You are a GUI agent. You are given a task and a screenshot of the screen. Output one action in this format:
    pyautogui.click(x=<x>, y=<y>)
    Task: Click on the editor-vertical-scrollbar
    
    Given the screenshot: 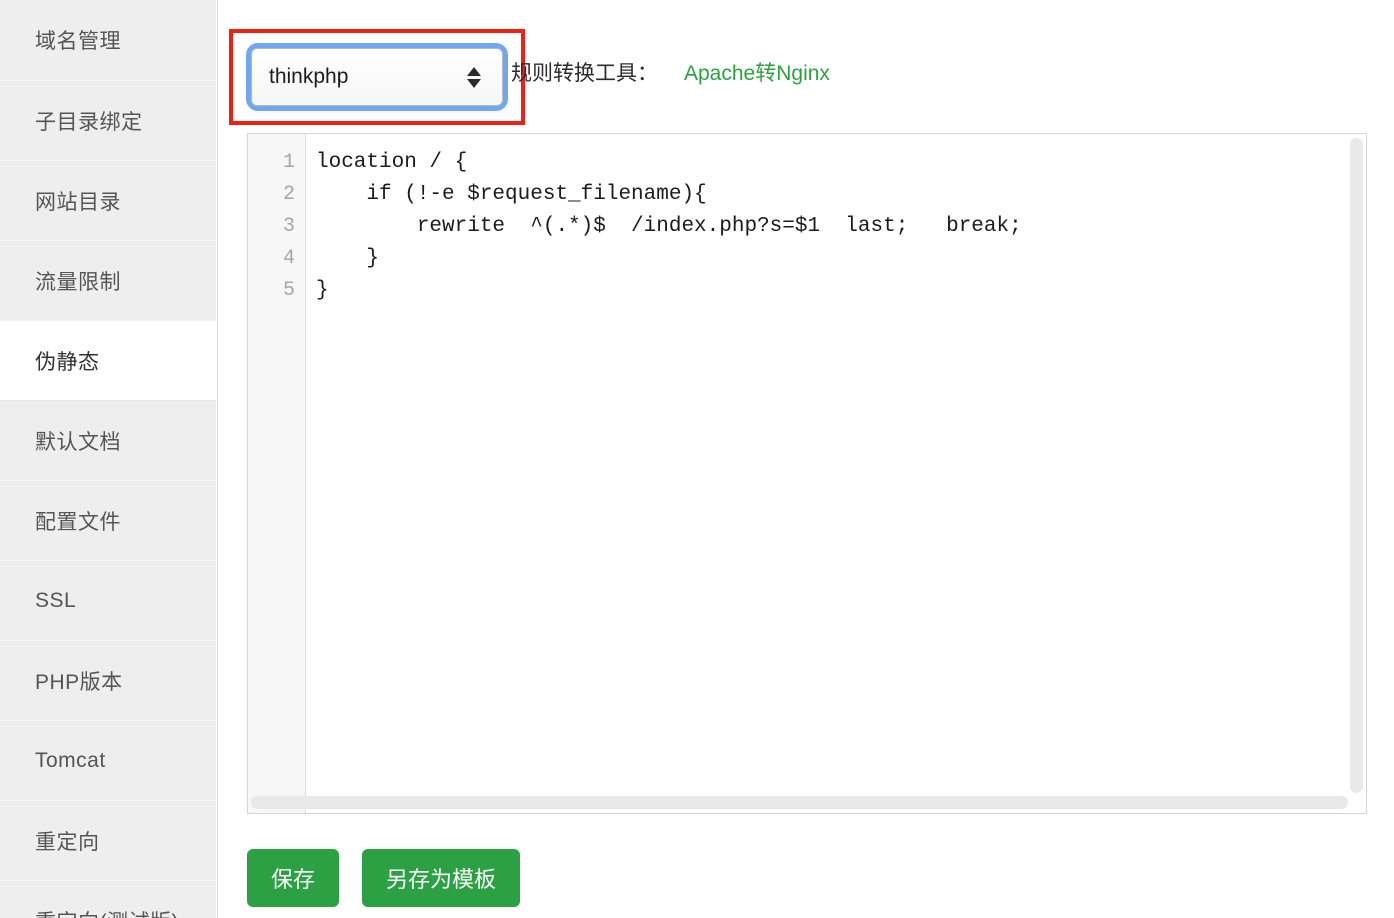 What is the action you would take?
    pyautogui.click(x=1356, y=465)
    